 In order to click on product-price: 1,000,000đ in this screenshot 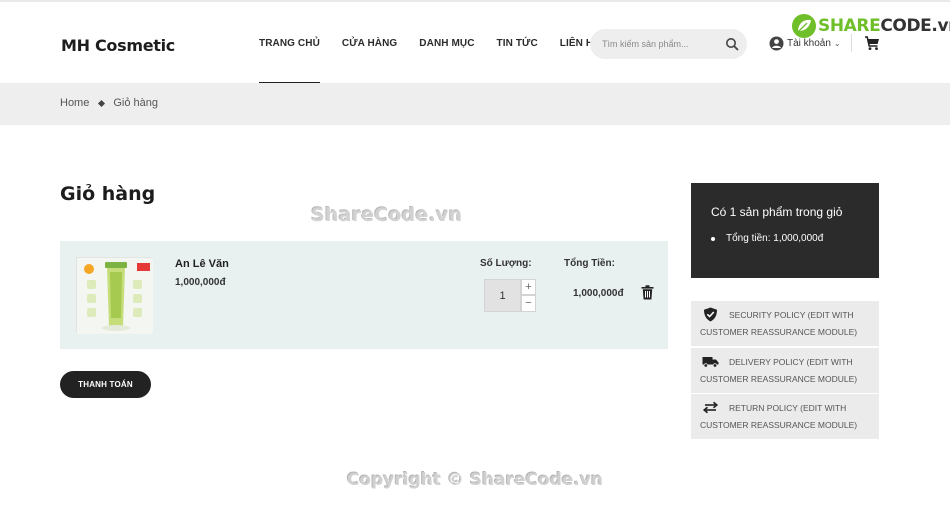, I will do `click(200, 282)`.